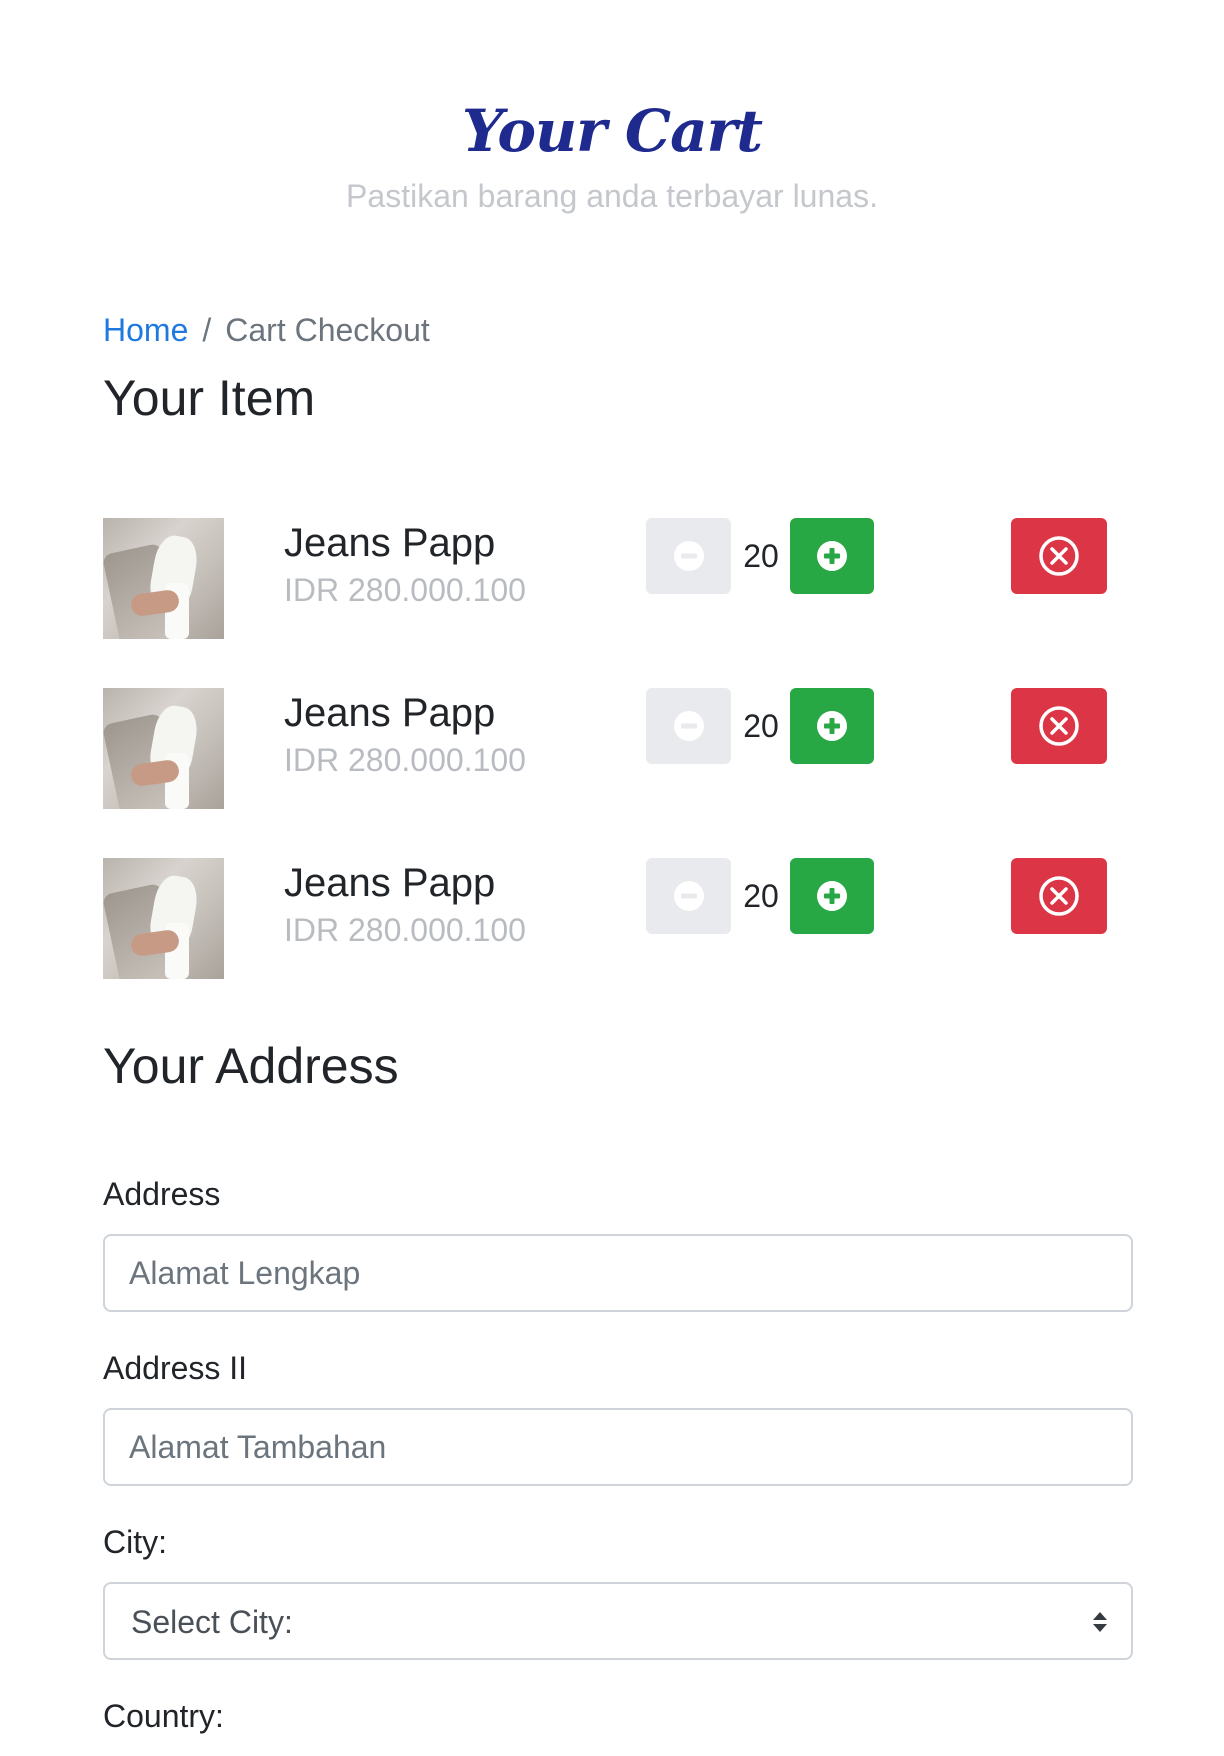  I want to click on items-section-title: Your Item, so click(209, 398).